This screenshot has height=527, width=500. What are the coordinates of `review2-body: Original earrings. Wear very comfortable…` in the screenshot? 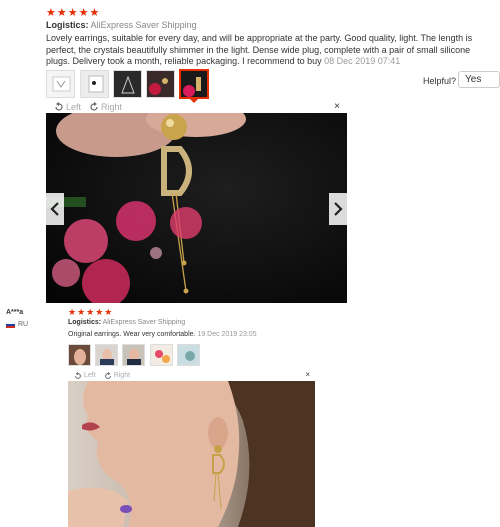 It's located at (132, 334).